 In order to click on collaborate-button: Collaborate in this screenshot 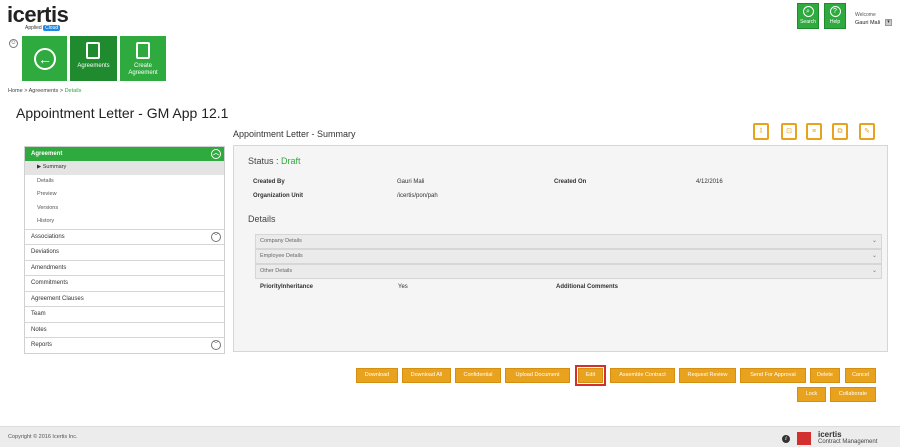, I will do `click(853, 394)`.